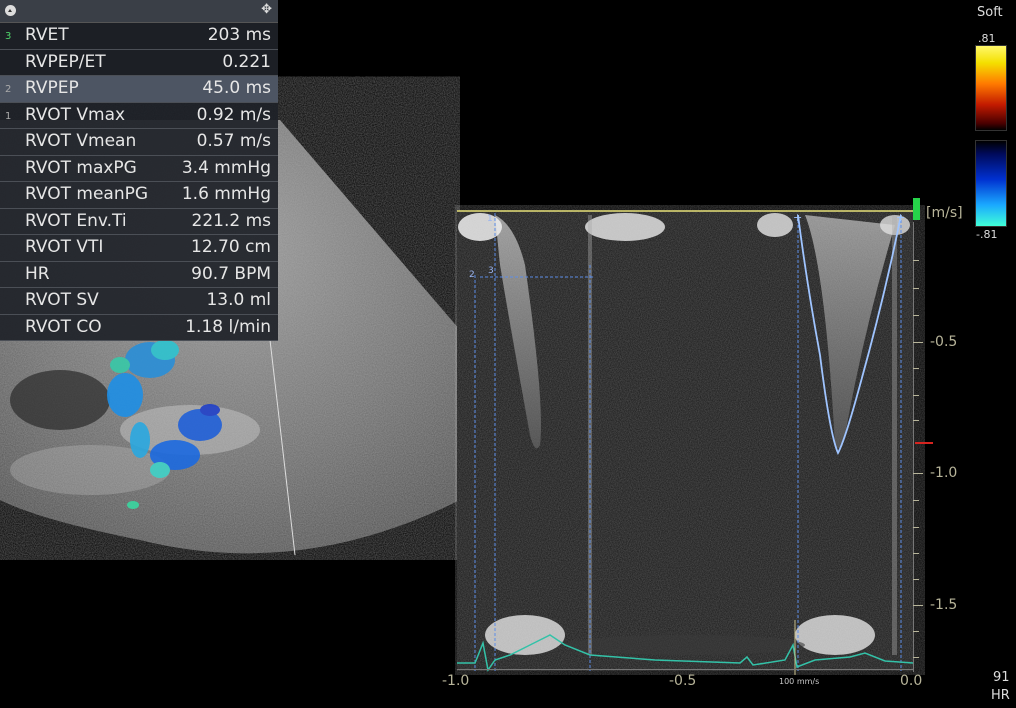  What do you see at coordinates (65, 61) in the screenshot?
I see `measurement-name: RVPEP/ET` at bounding box center [65, 61].